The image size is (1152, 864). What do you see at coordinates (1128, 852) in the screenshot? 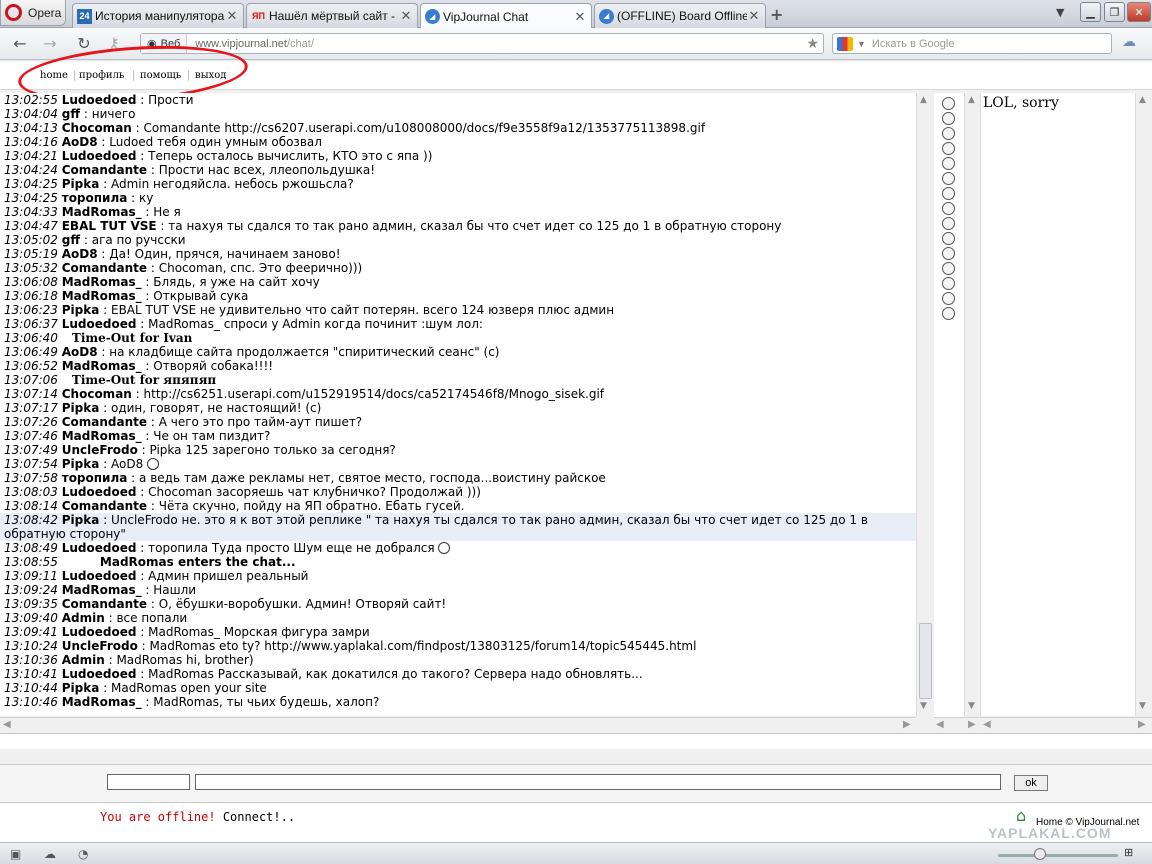
I see `zoom-icon: ⊞` at bounding box center [1128, 852].